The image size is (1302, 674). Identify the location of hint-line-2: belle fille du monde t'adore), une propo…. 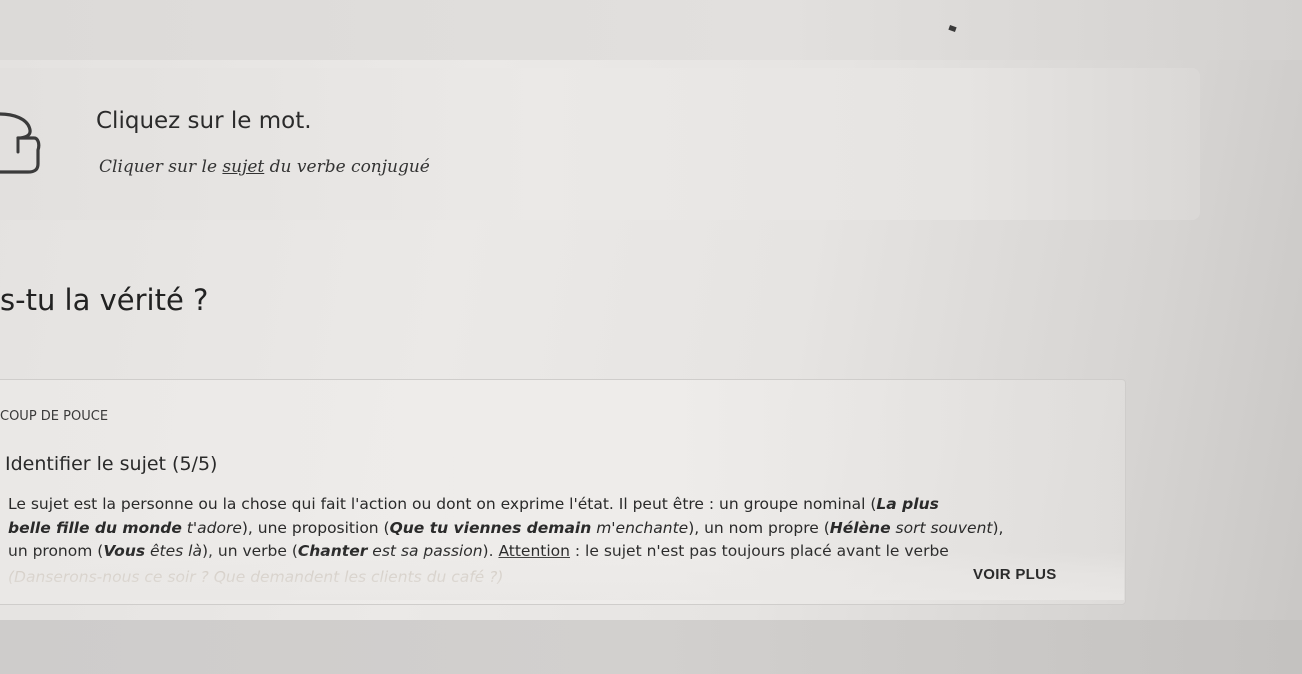
(553, 529).